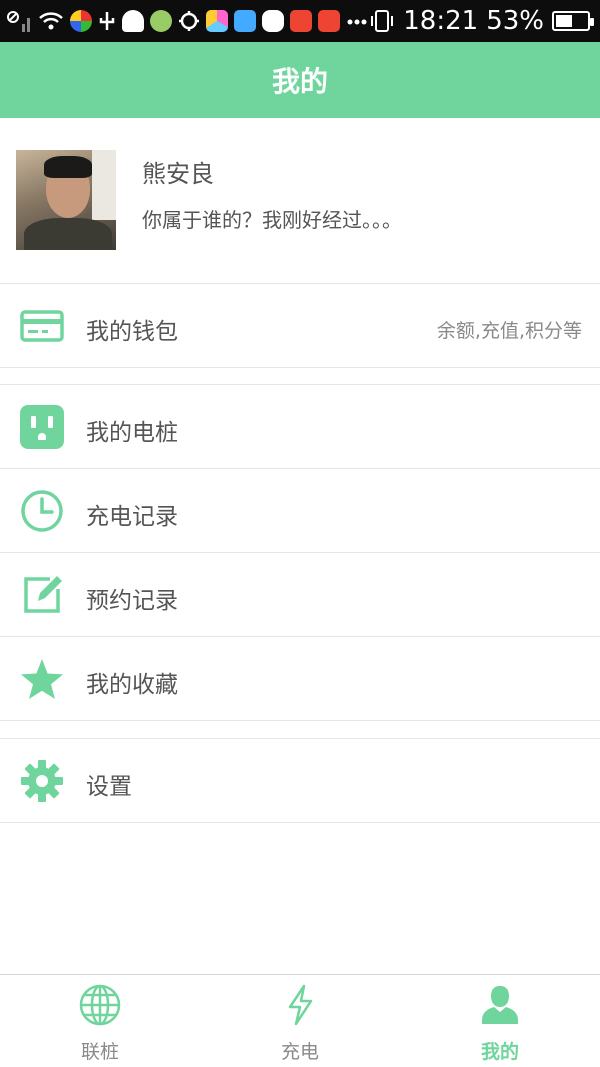 The width and height of the screenshot is (600, 1067). Describe the element at coordinates (300, 326) in the screenshot. I see `menu-item-wallet: 我的钱包 余额,充值,积分等` at that location.